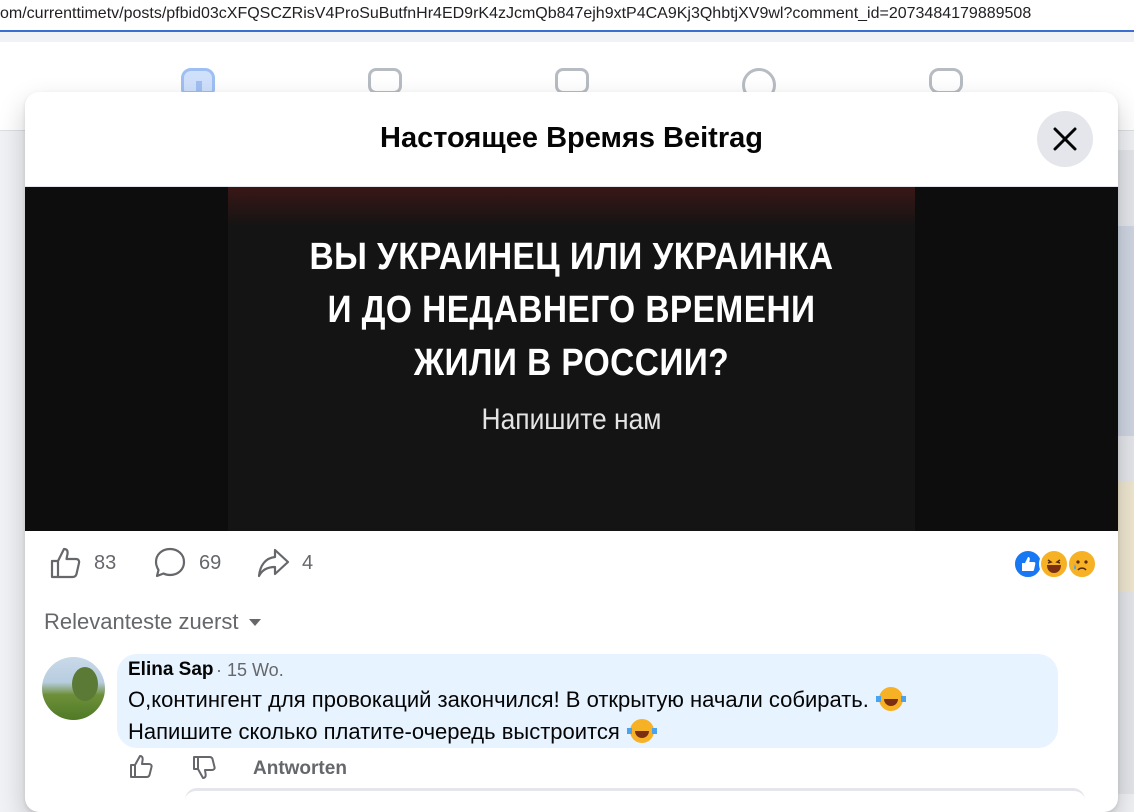 This screenshot has width=1134, height=812. Describe the element at coordinates (571, 419) in the screenshot. I see `video-cta: Напишите нам` at that location.